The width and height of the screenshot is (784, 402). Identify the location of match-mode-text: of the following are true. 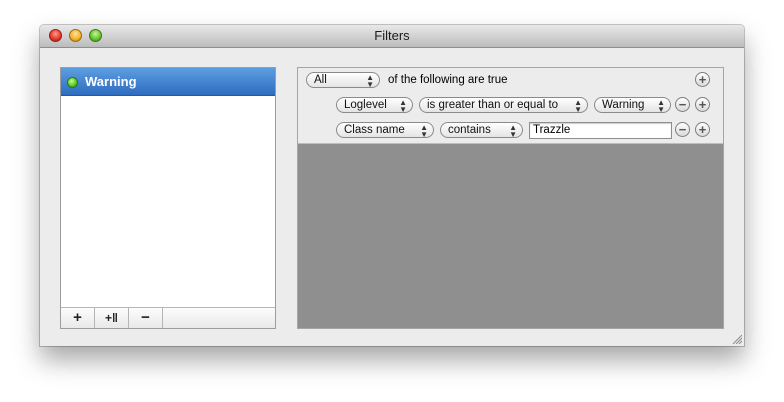
(448, 80).